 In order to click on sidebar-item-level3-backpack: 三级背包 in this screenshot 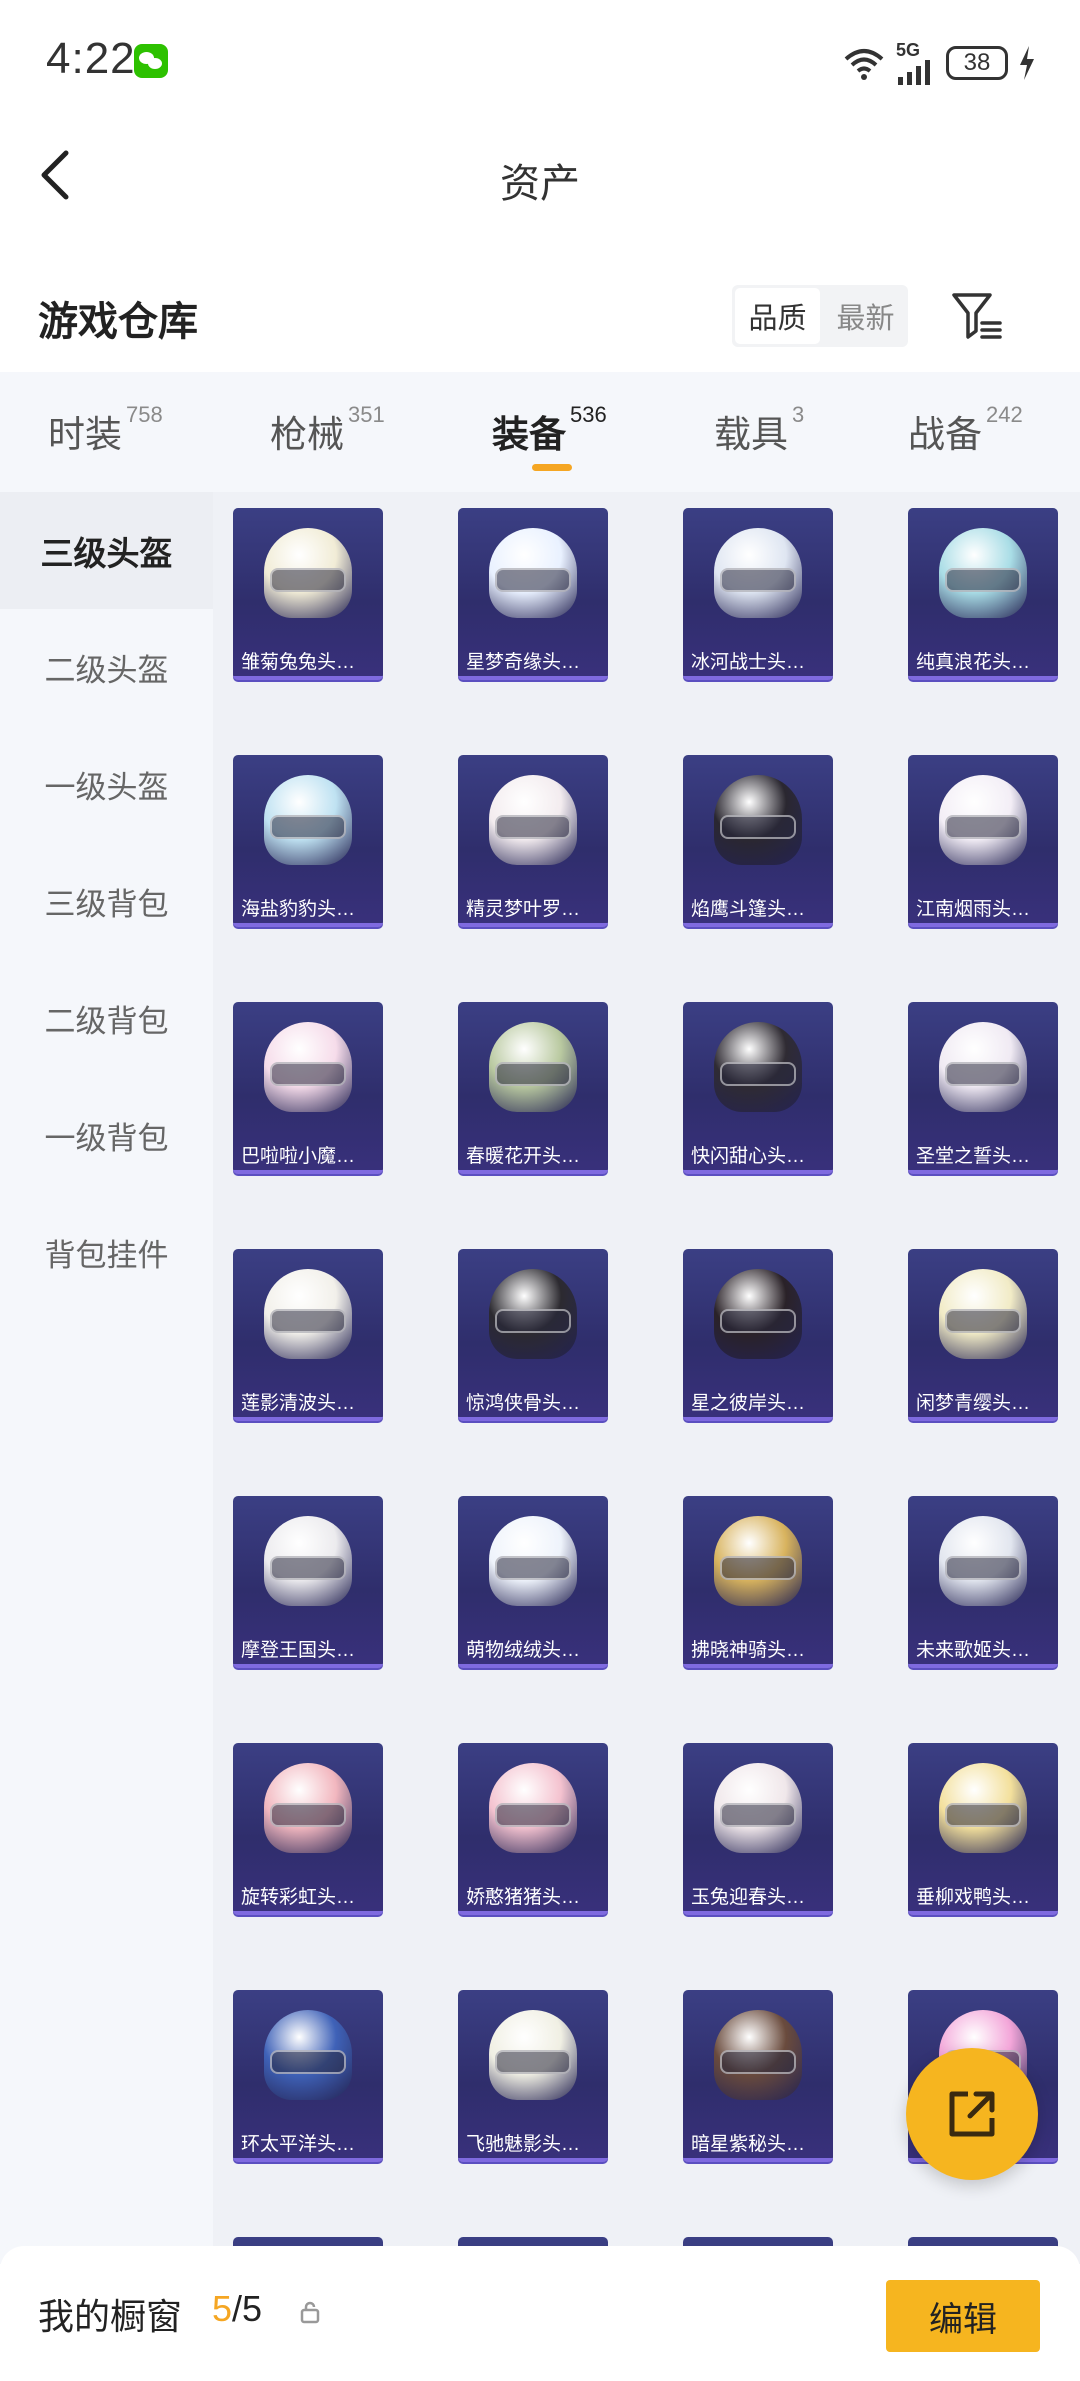, I will do `click(106, 901)`.